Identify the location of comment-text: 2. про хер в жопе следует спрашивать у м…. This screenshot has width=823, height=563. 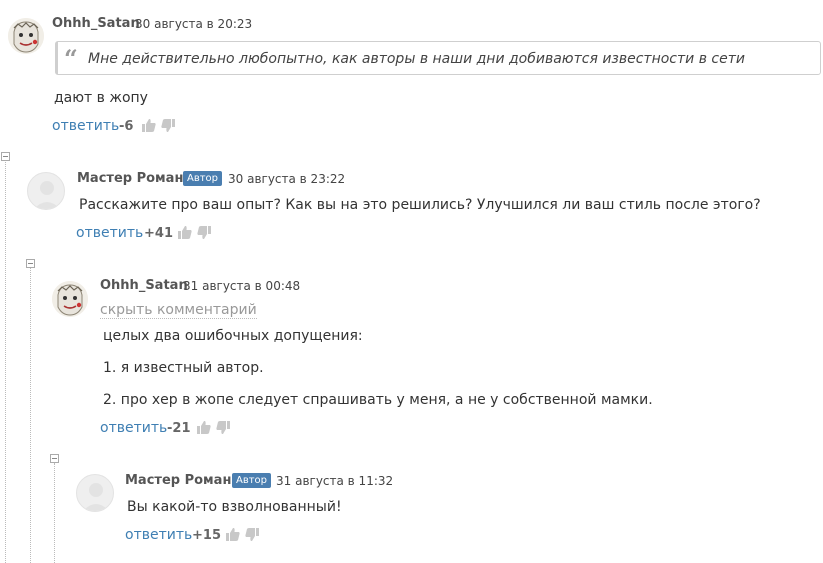
(378, 400).